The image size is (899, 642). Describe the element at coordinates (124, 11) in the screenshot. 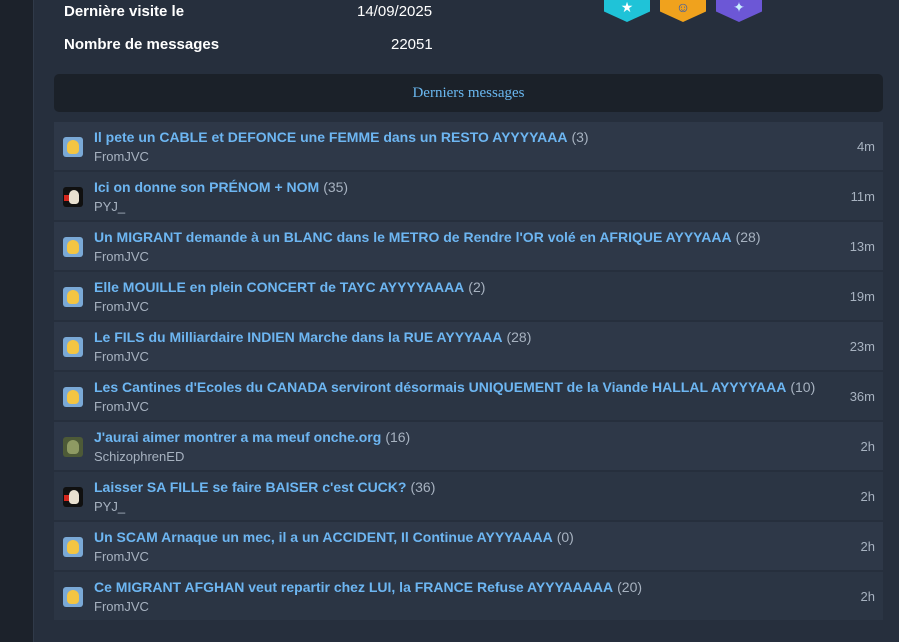

I see `last-visit-label: Dernière visite le` at that location.